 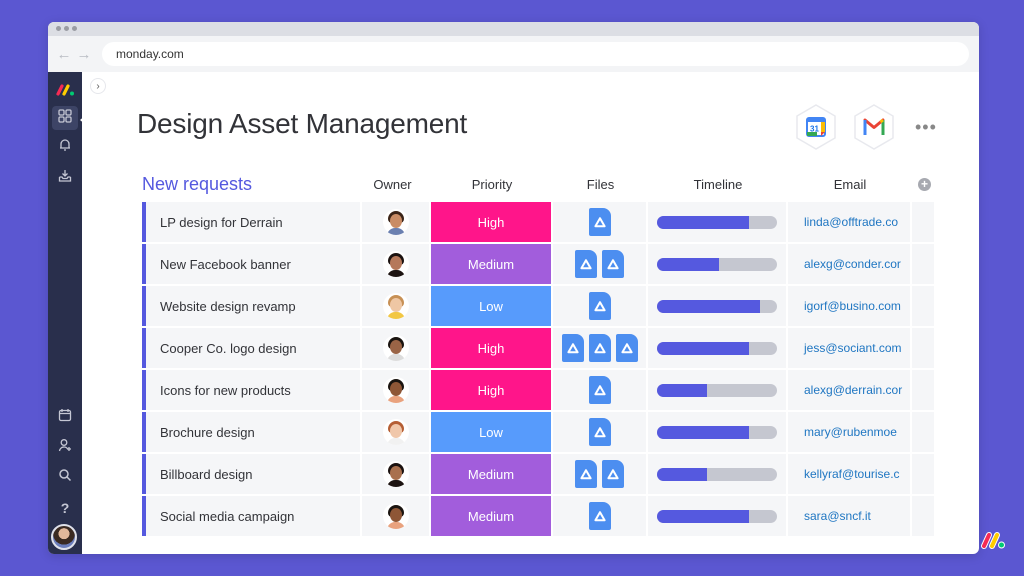 What do you see at coordinates (251, 264) in the screenshot?
I see `item-name: New Facebook banner` at bounding box center [251, 264].